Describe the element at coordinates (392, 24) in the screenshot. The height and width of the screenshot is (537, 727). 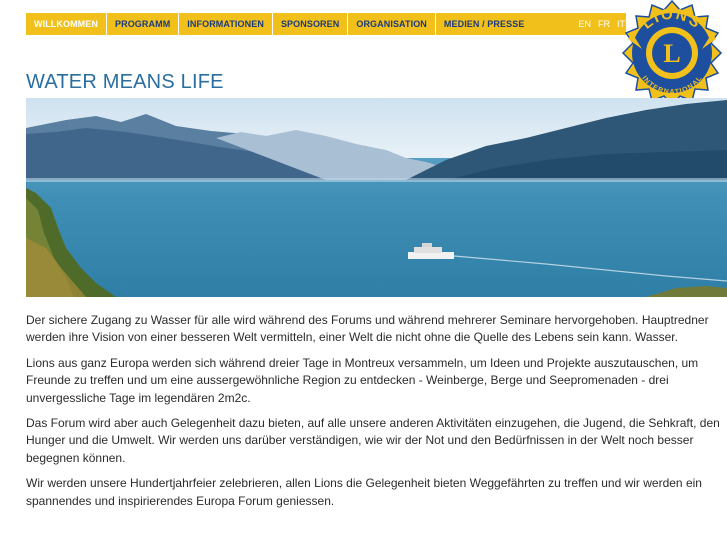
I see `nav-item-organisation: ORGANISATION` at that location.